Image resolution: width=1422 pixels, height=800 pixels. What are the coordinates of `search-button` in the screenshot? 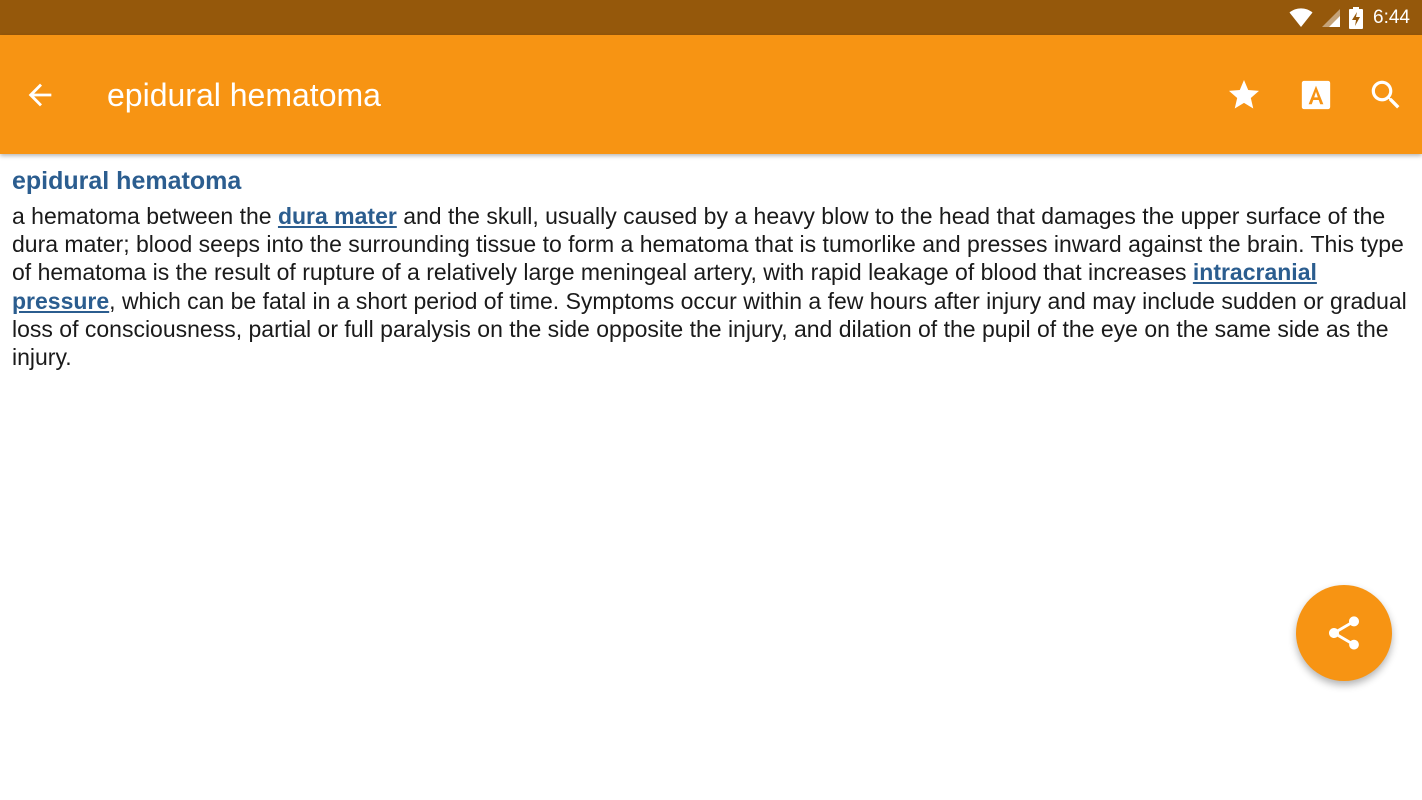 It's located at (1386, 95).